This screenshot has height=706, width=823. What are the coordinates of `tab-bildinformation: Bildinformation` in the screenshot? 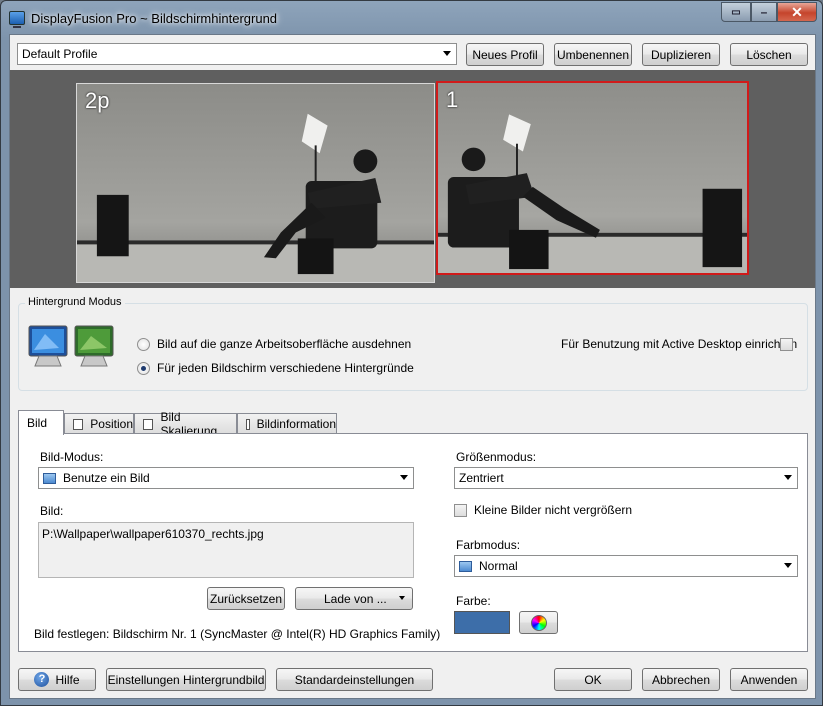 It's located at (287, 423).